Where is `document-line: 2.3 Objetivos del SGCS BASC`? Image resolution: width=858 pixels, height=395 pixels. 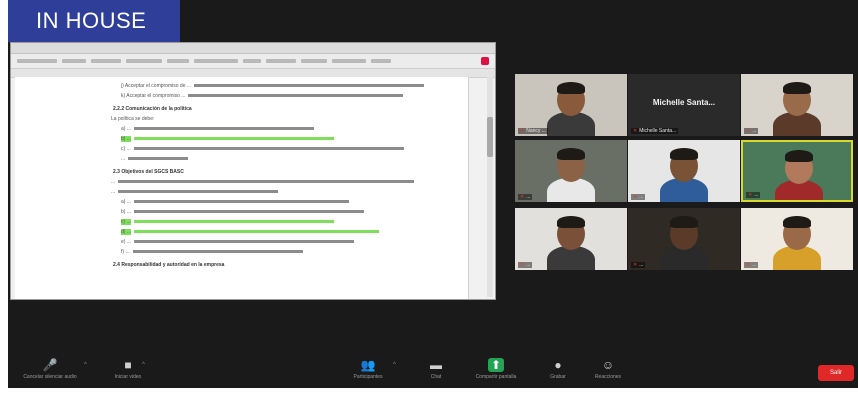
document-line: 2.3 Objetivos del SGCS BASC is located at coordinates (241, 172).